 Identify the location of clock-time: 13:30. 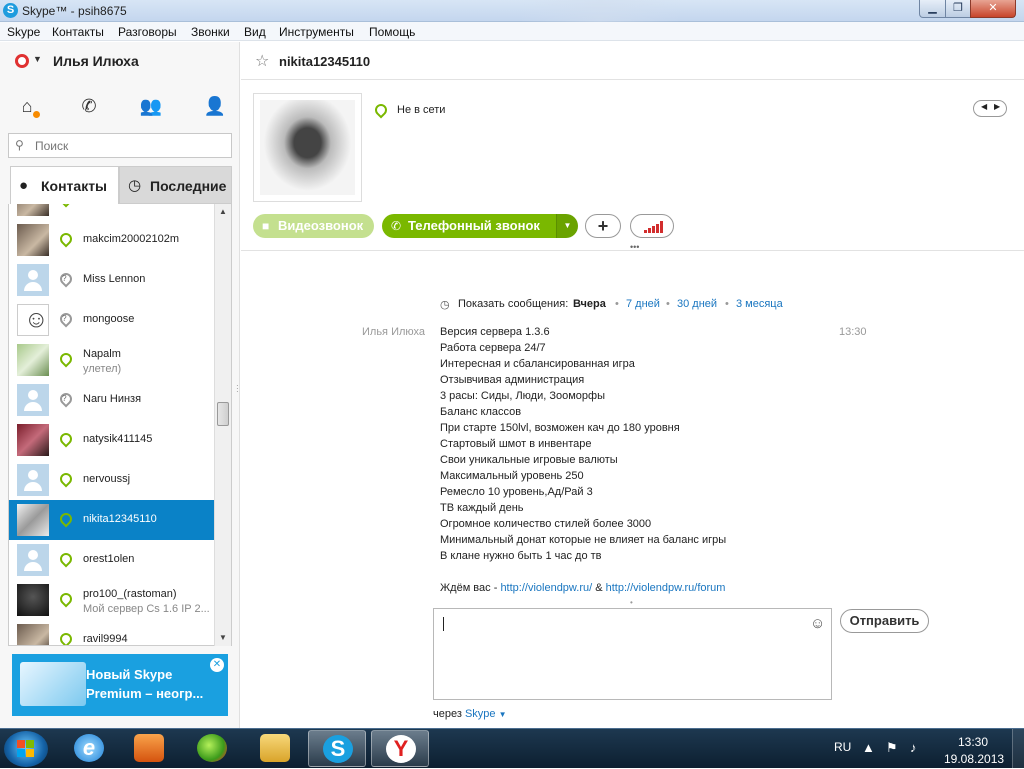
(973, 742).